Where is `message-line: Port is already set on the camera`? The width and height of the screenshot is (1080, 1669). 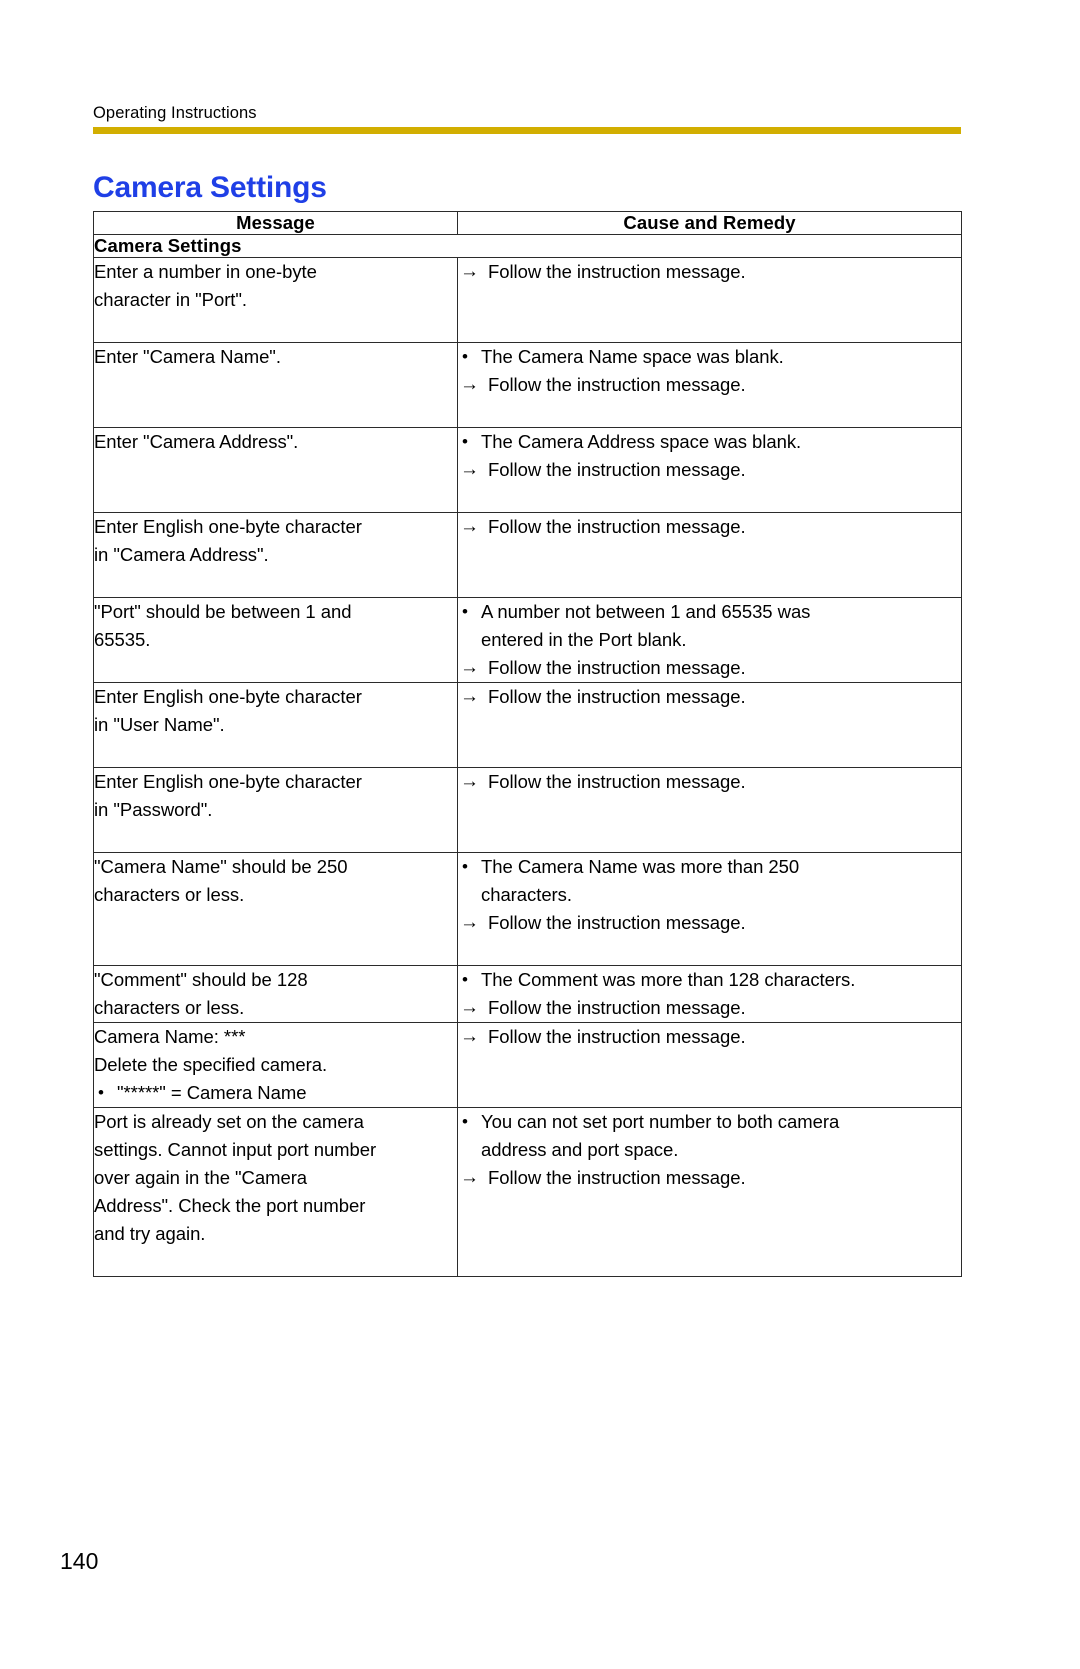 message-line: Port is already set on the camera is located at coordinates (229, 1121).